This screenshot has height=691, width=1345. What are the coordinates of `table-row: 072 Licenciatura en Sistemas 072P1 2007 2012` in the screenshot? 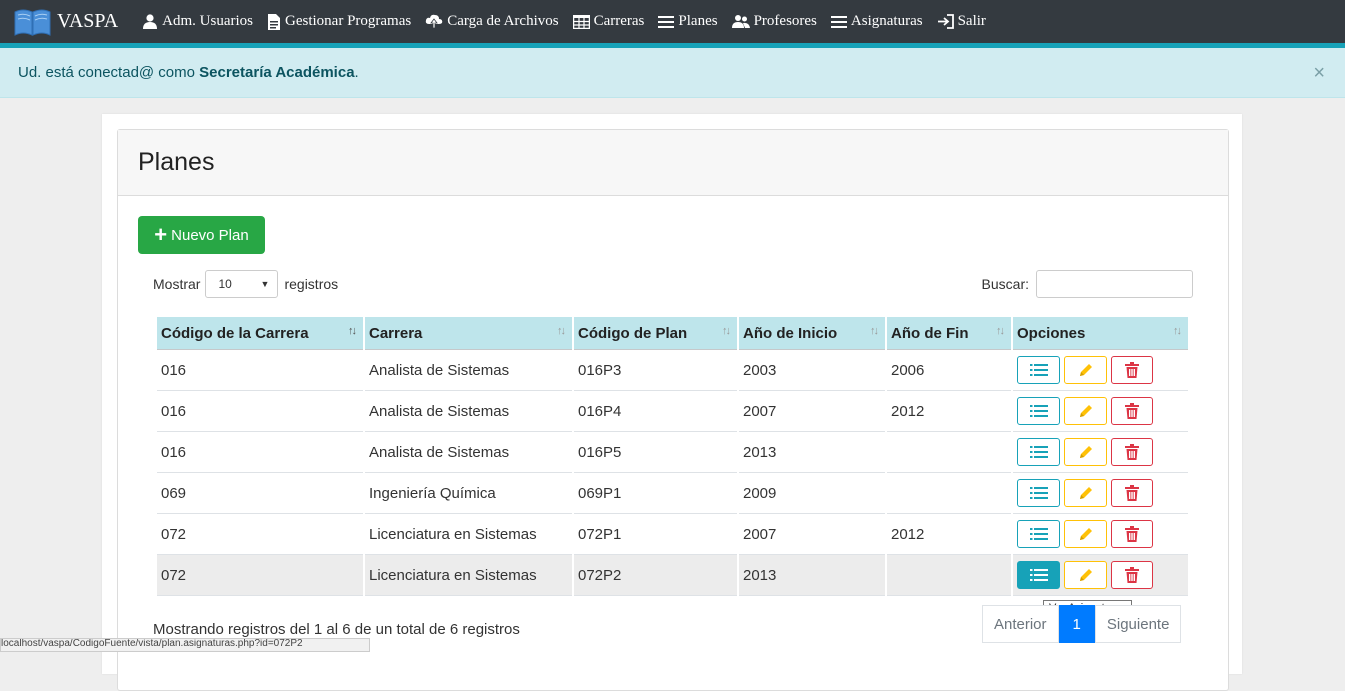 It's located at (672, 534).